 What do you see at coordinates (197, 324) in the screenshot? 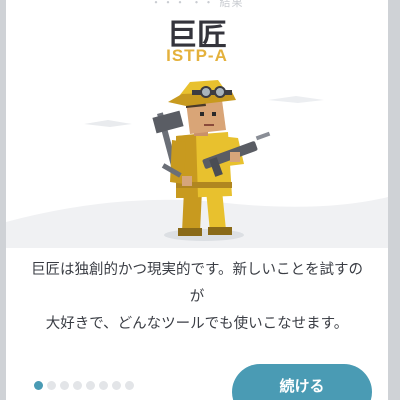
I see `description-line-2: 大好きで、どんなツールでも使いこなせます。` at bounding box center [197, 324].